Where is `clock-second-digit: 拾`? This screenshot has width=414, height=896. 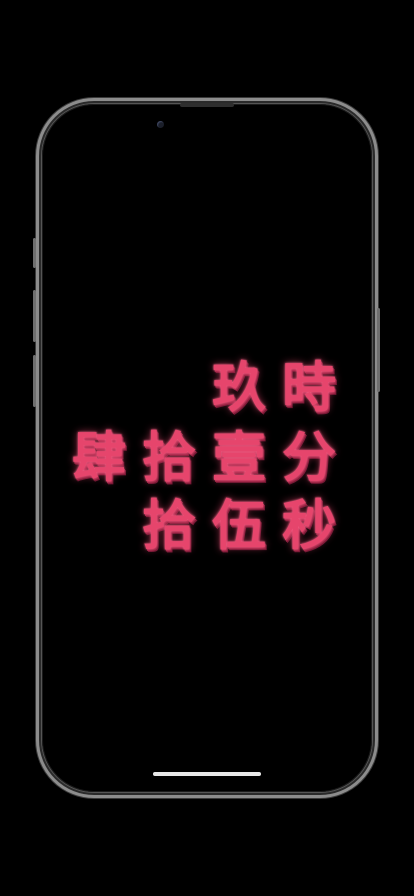 clock-second-digit: 拾 is located at coordinates (169, 525).